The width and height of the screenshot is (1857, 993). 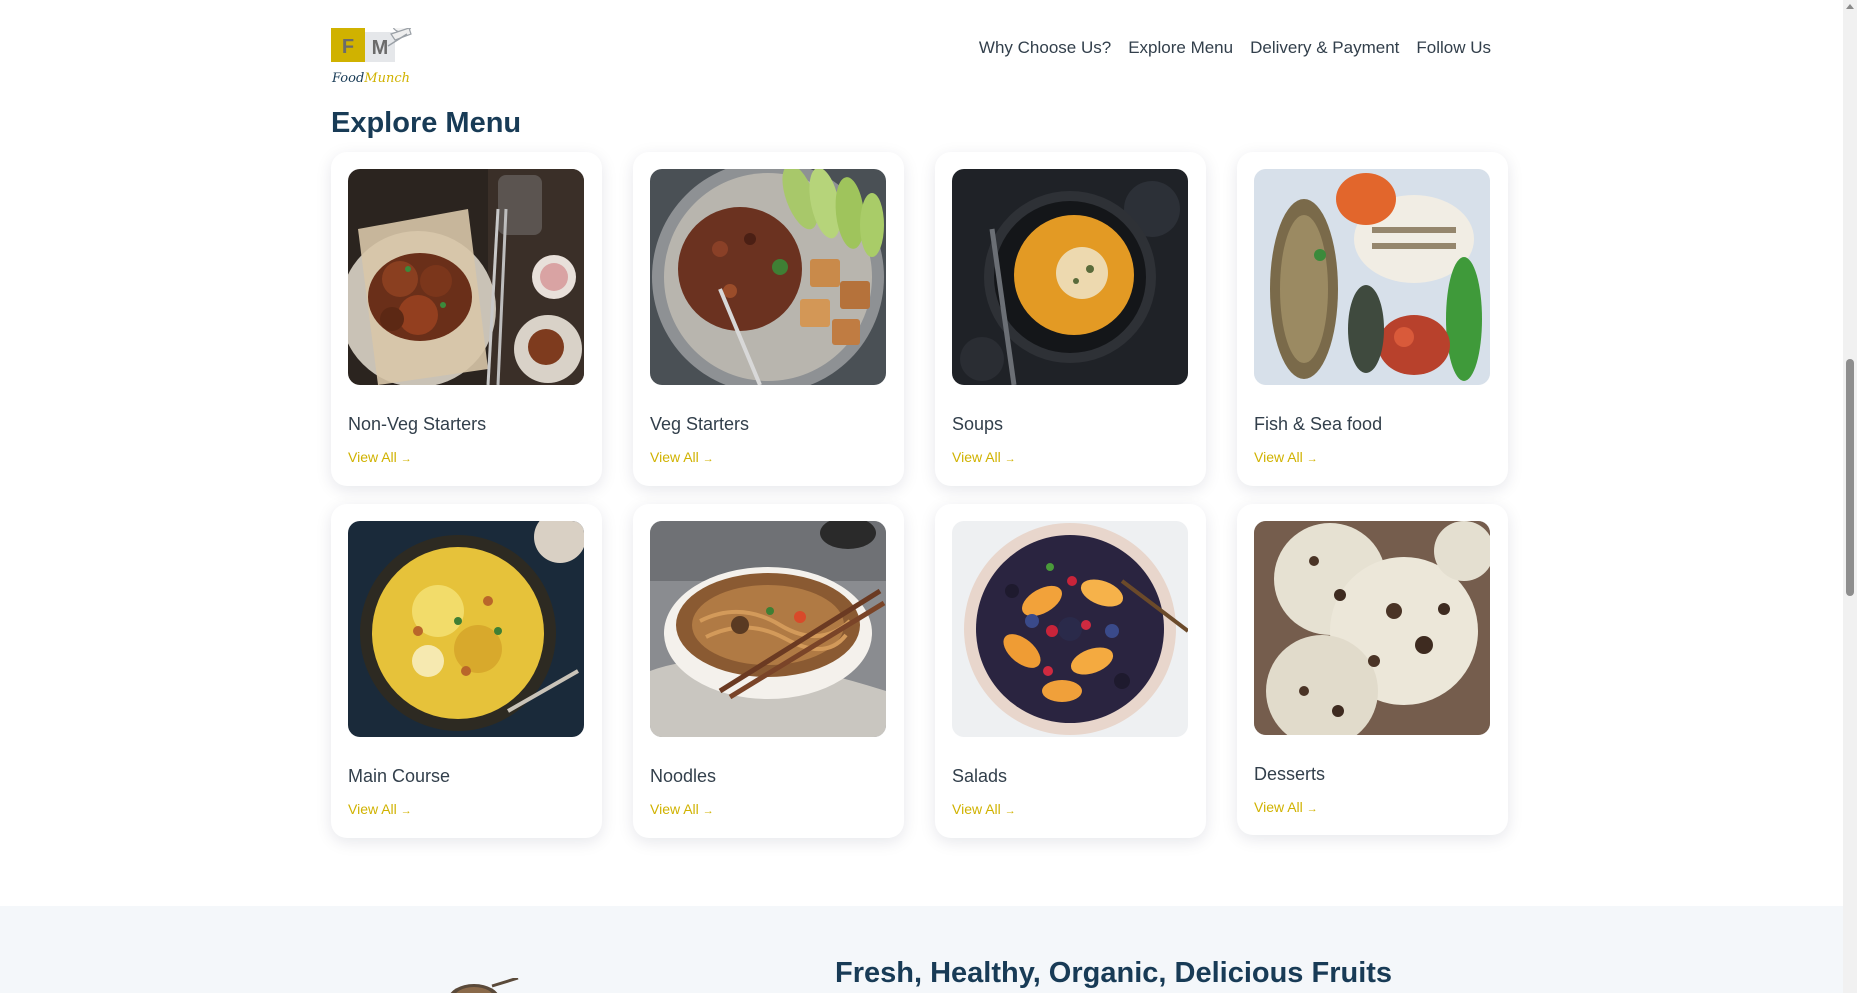 What do you see at coordinates (683, 776) in the screenshot?
I see `menu-card-title: Noodles` at bounding box center [683, 776].